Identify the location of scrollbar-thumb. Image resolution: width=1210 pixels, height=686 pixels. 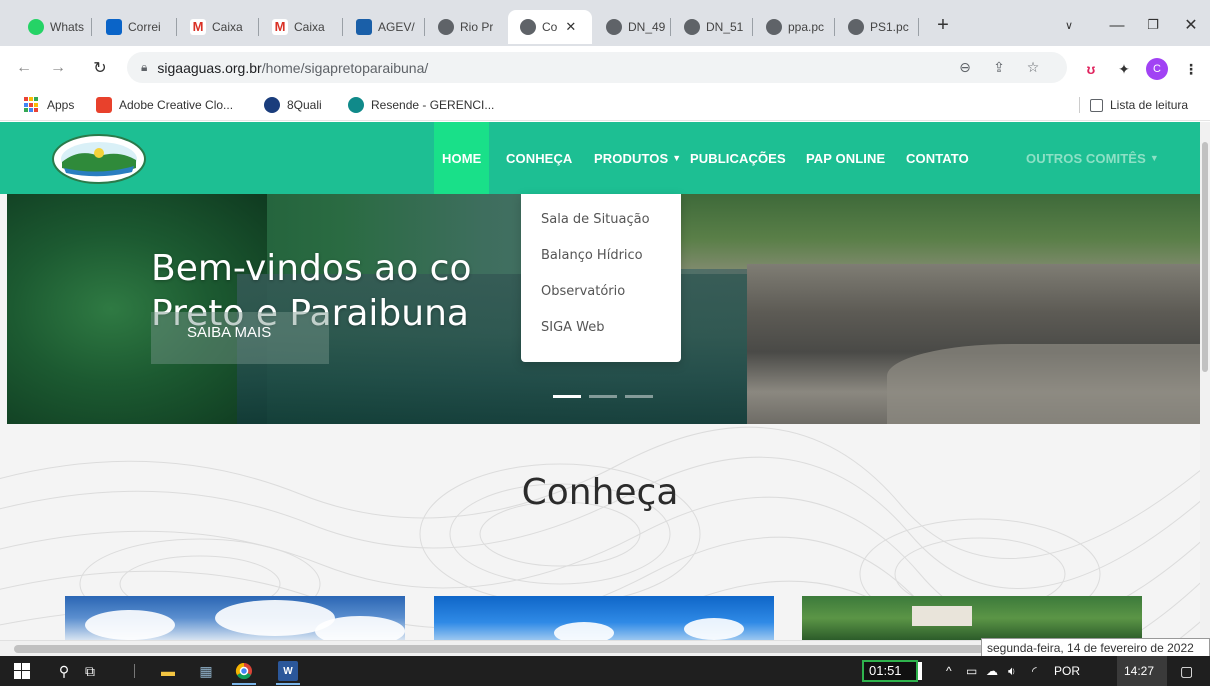
(1205, 257).